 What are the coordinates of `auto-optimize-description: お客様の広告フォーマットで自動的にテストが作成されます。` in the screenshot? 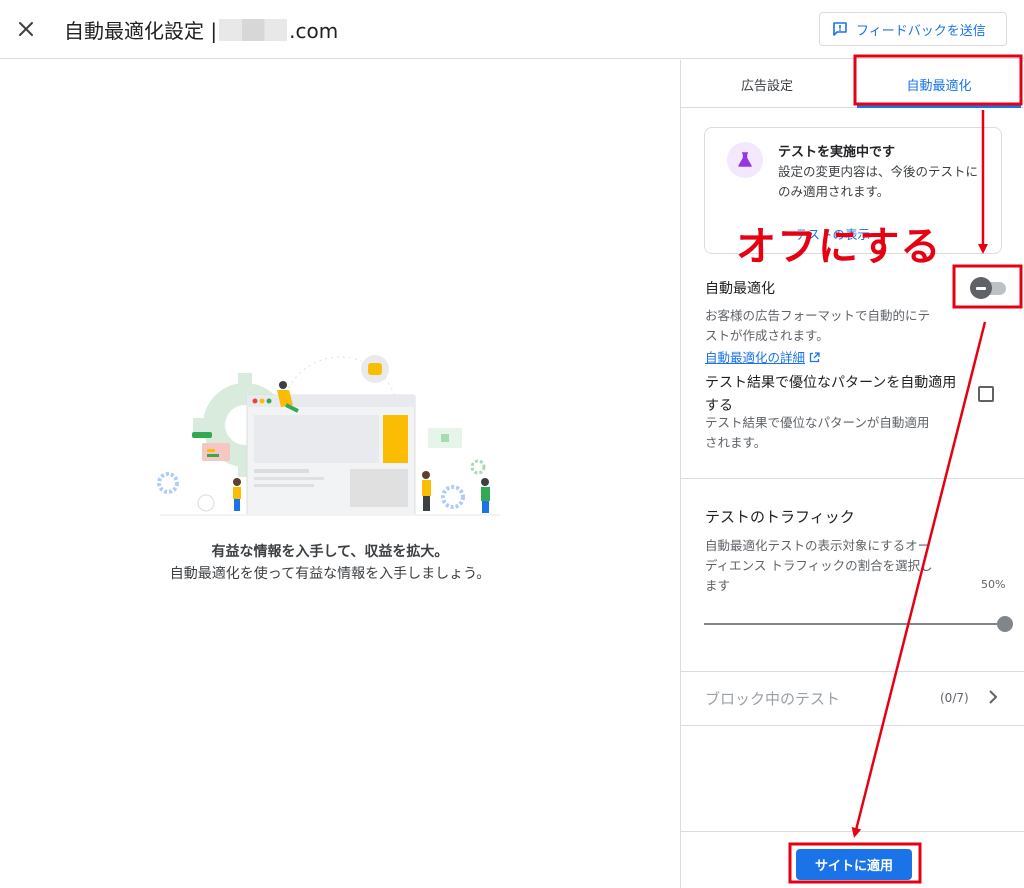 It's located at (818, 325).